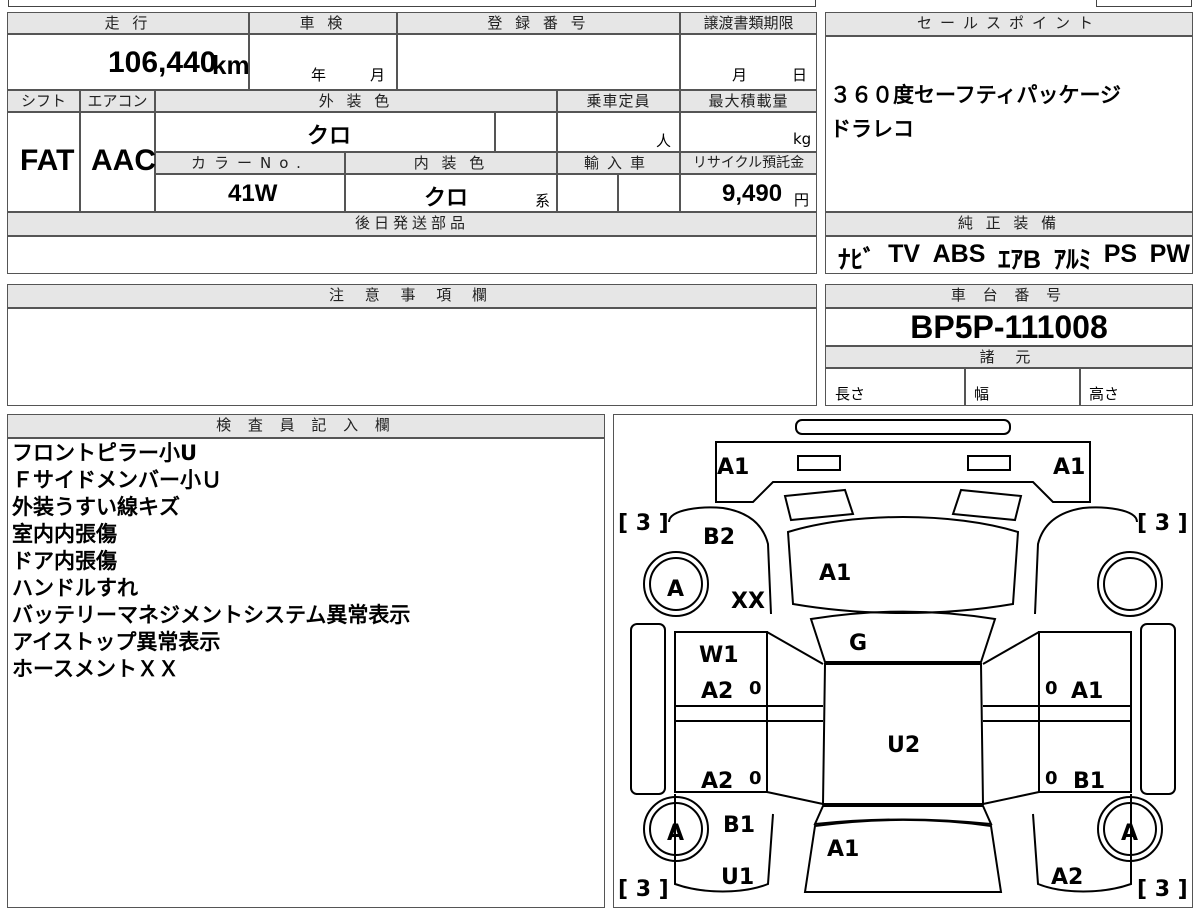  What do you see at coordinates (96, 507) in the screenshot?
I see `inspector-note: 外装うすい線キズ` at bounding box center [96, 507].